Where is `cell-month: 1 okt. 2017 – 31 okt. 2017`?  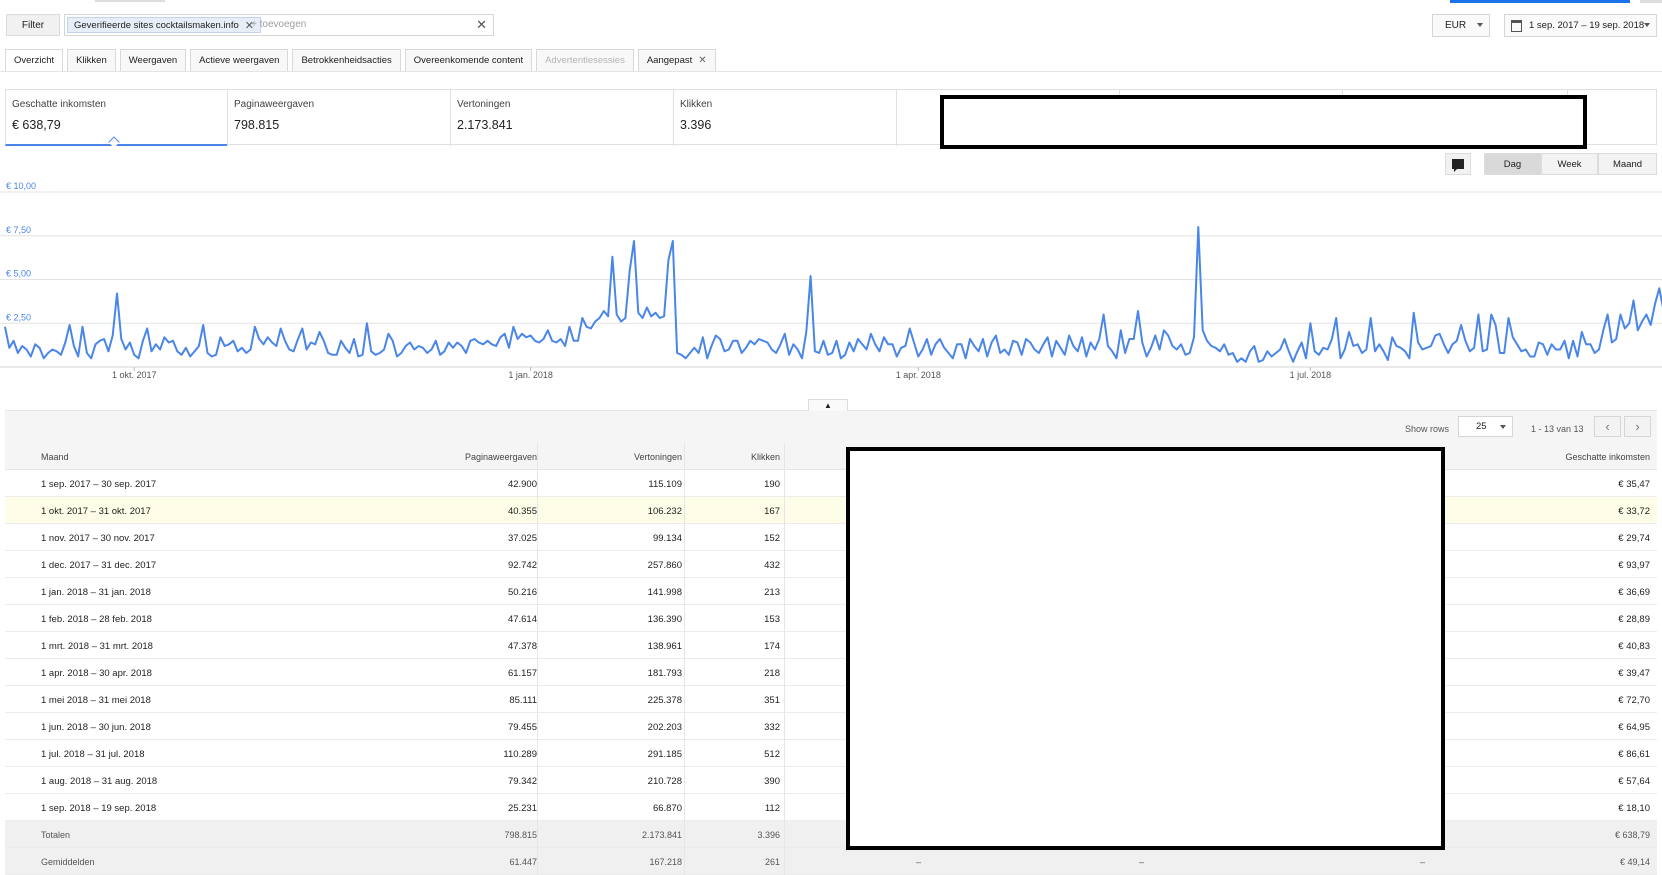 cell-month: 1 okt. 2017 – 31 okt. 2017 is located at coordinates (96, 511).